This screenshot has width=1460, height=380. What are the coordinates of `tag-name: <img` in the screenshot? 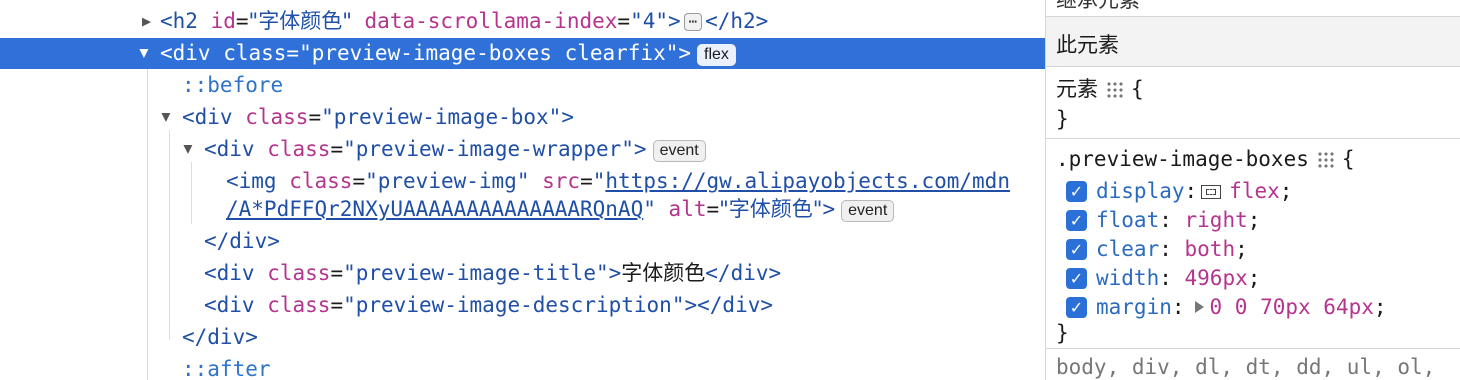 It's located at (251, 181).